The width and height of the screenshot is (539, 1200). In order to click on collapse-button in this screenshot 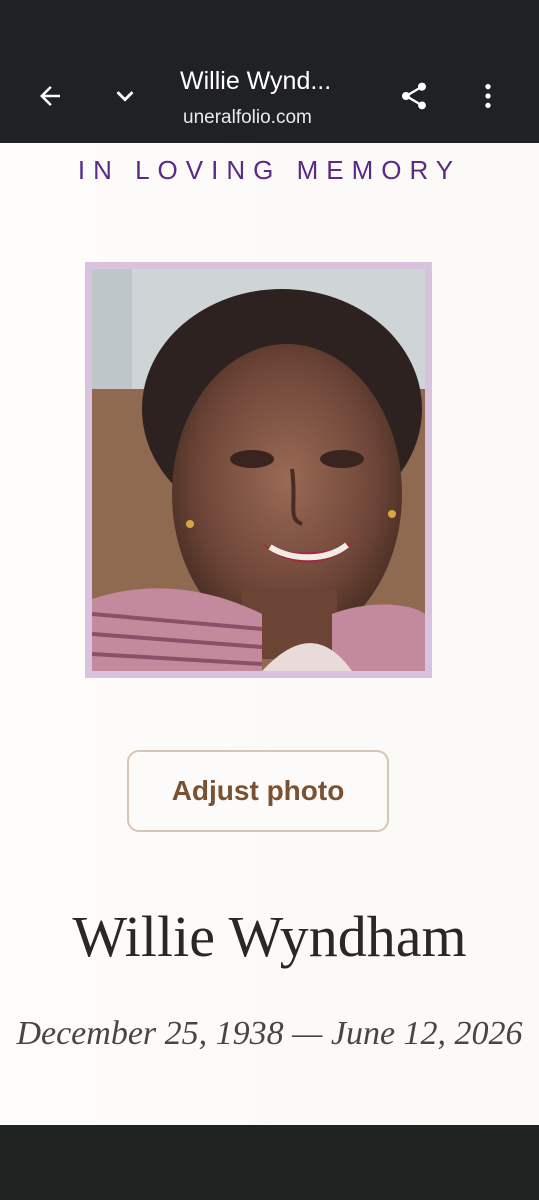, I will do `click(125, 96)`.